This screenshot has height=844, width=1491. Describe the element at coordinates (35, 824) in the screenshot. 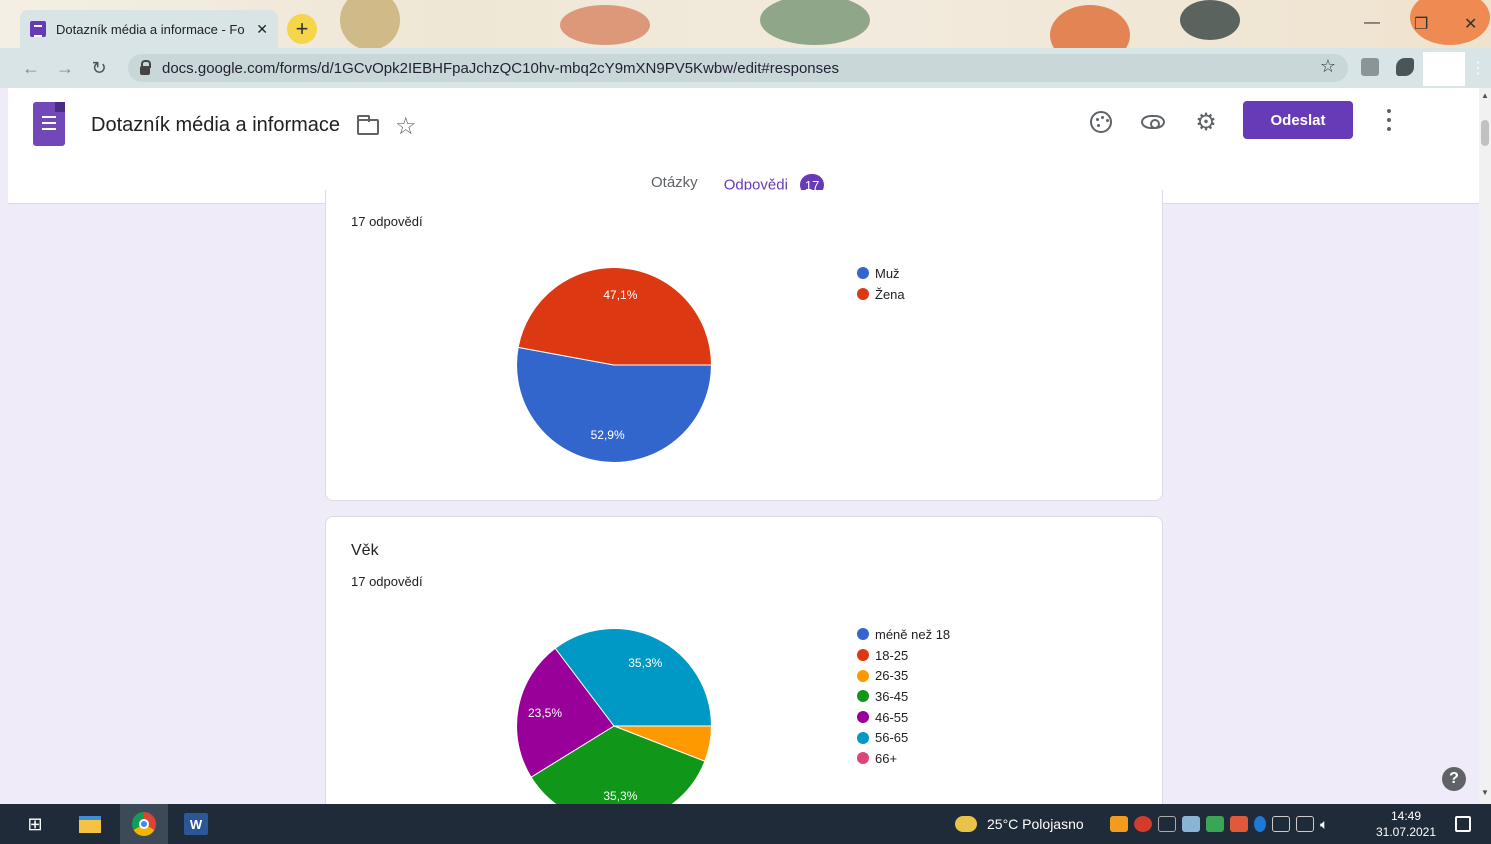

I see `windows-start-icon: ⊞` at that location.